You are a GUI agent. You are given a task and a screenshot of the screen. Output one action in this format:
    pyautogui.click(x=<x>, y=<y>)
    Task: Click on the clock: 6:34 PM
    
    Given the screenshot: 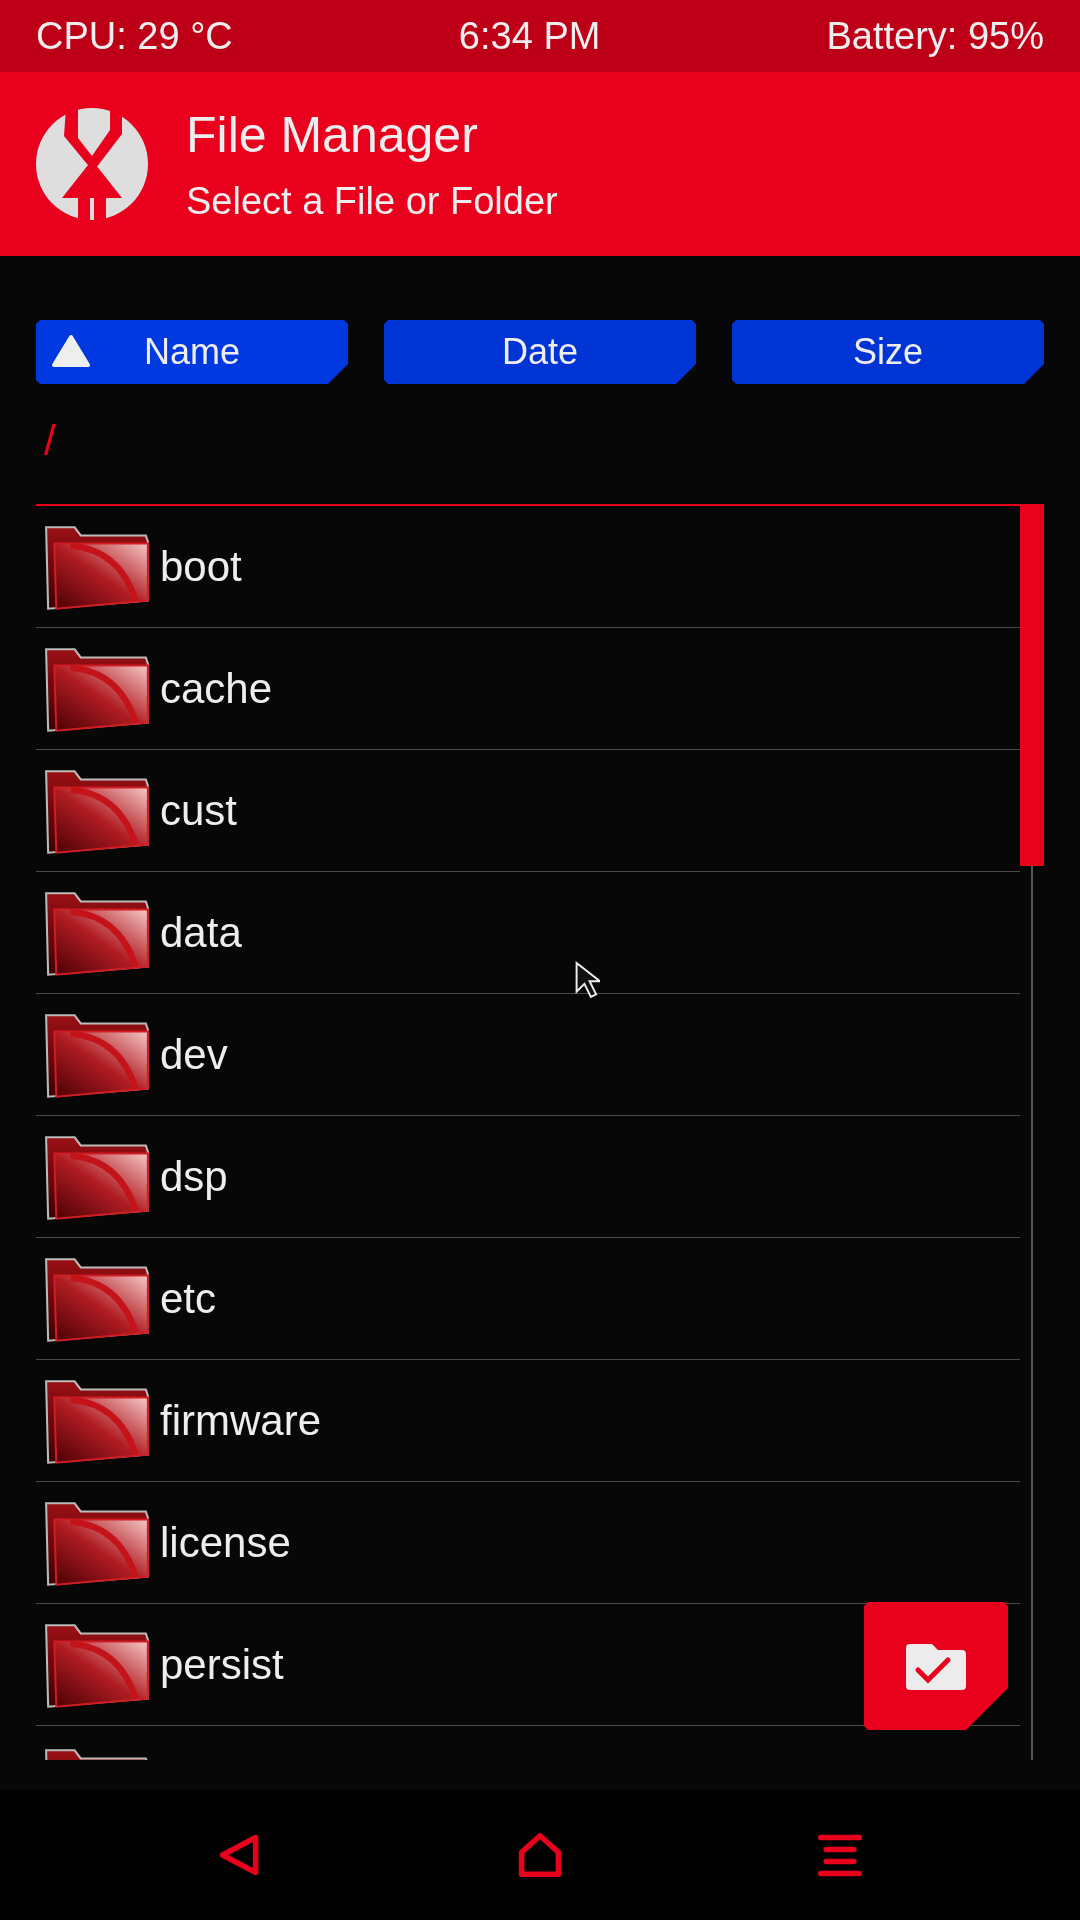 What is the action you would take?
    pyautogui.click(x=529, y=36)
    